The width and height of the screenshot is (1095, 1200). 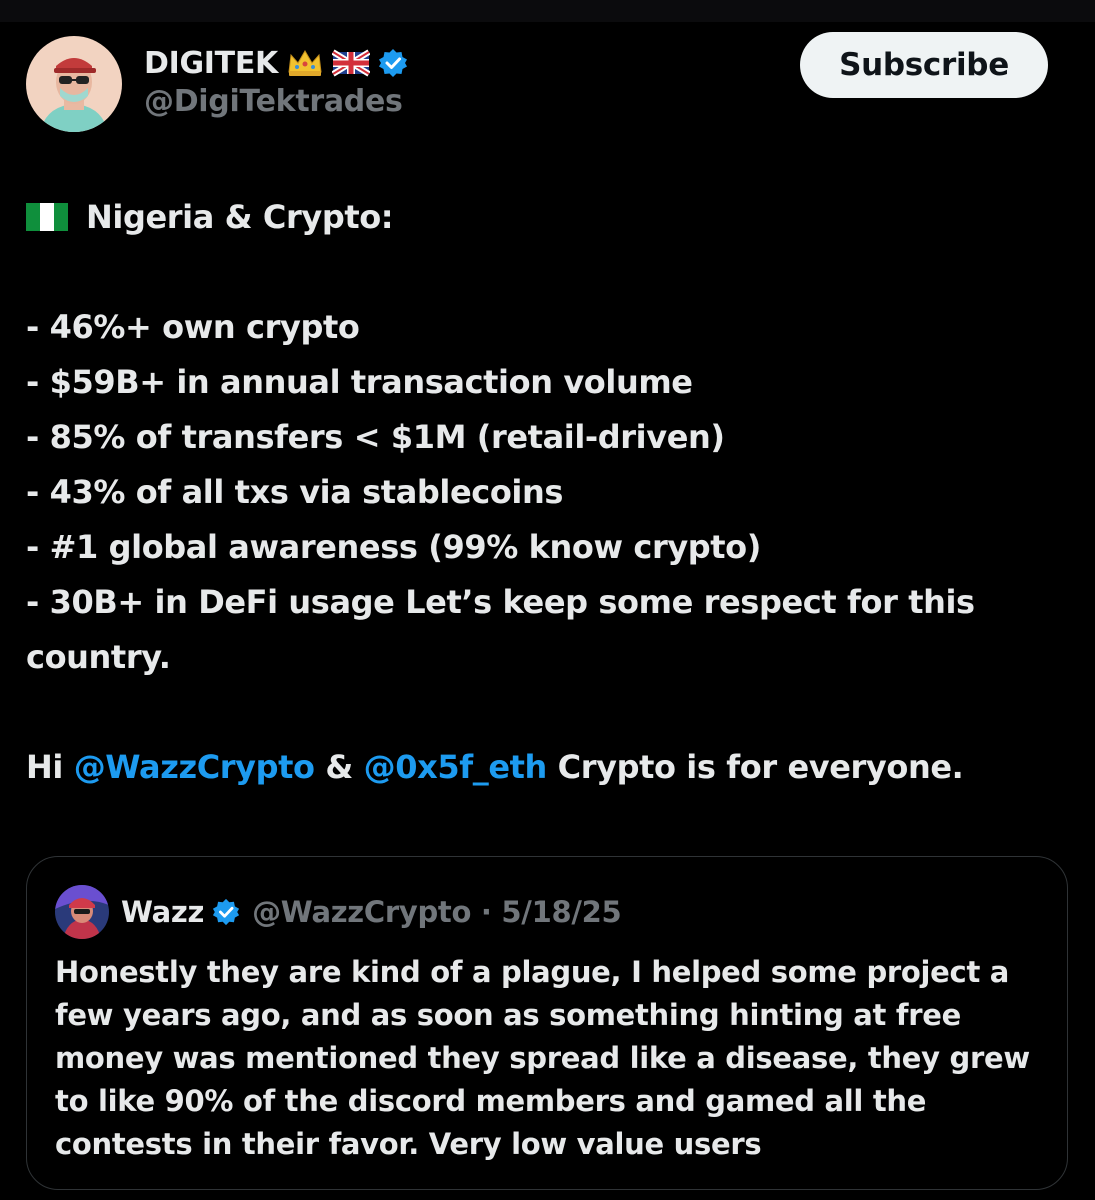 I want to click on subscribe-button: Subscribe, so click(x=924, y=65).